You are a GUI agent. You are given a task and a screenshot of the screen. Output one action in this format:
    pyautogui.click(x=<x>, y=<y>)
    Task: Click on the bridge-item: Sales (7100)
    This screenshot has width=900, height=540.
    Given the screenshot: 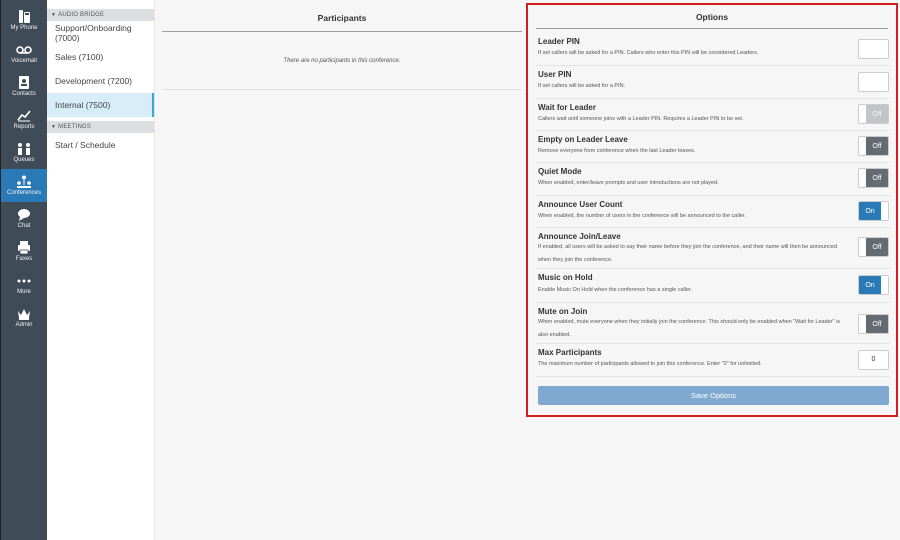 What is the action you would take?
    pyautogui.click(x=100, y=57)
    